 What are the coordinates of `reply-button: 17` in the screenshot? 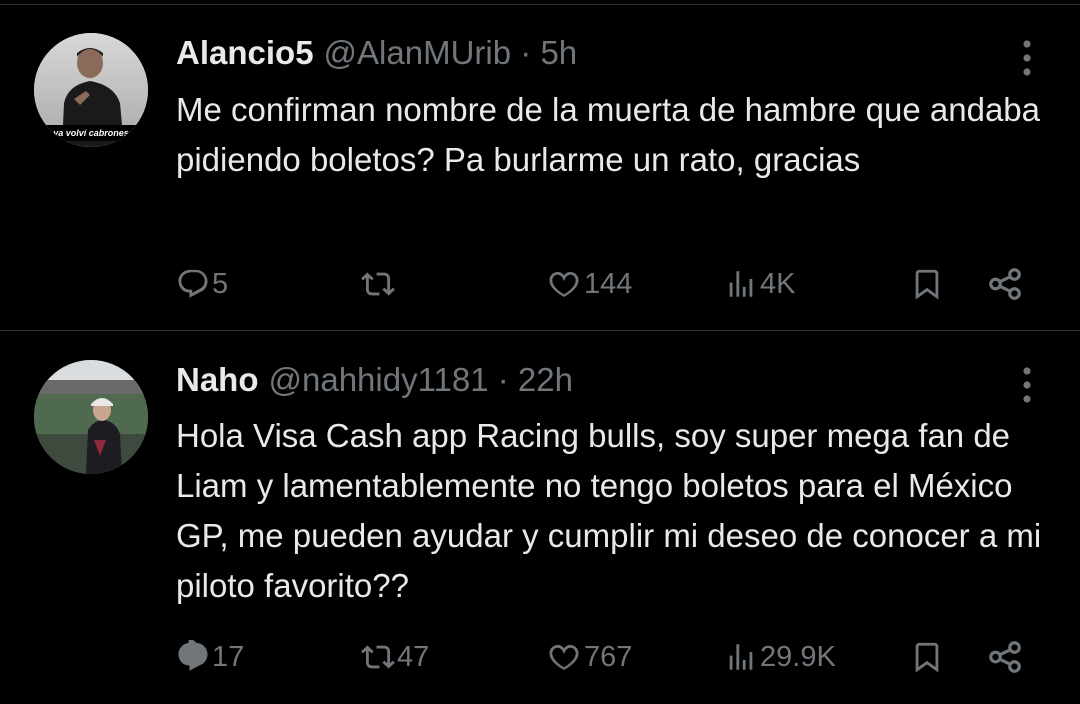 It's located at (210, 657).